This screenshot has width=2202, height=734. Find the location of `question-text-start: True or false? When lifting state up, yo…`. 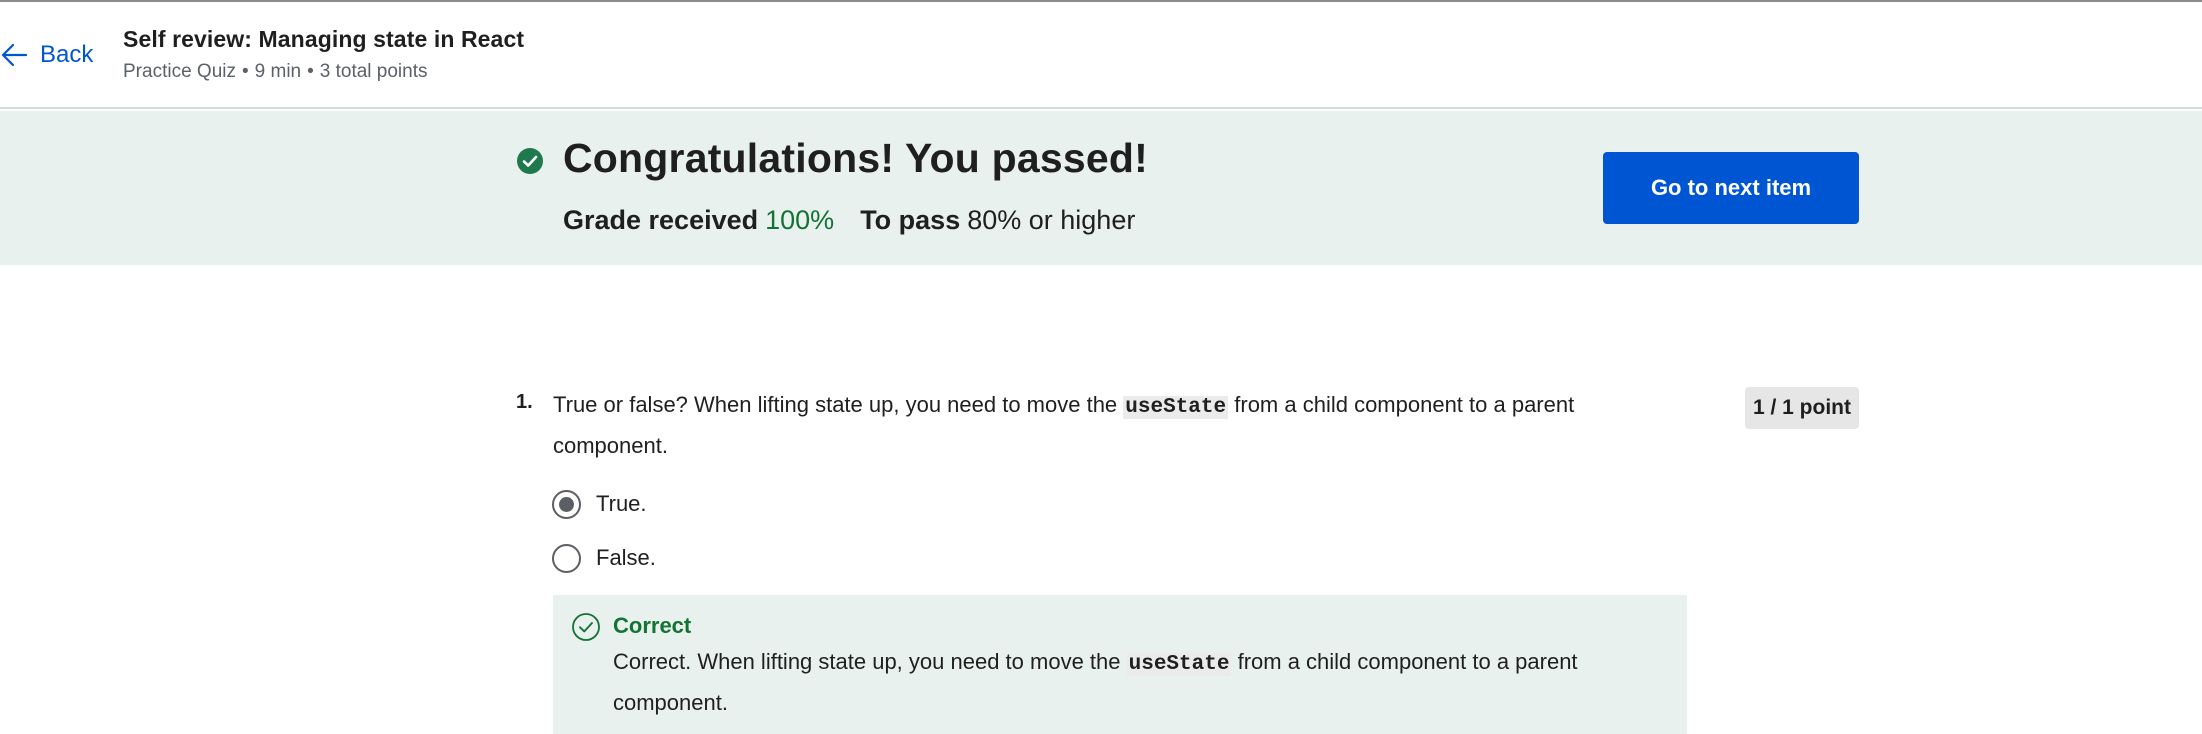

question-text-start: True or false? When lifting state up, yo… is located at coordinates (835, 404).